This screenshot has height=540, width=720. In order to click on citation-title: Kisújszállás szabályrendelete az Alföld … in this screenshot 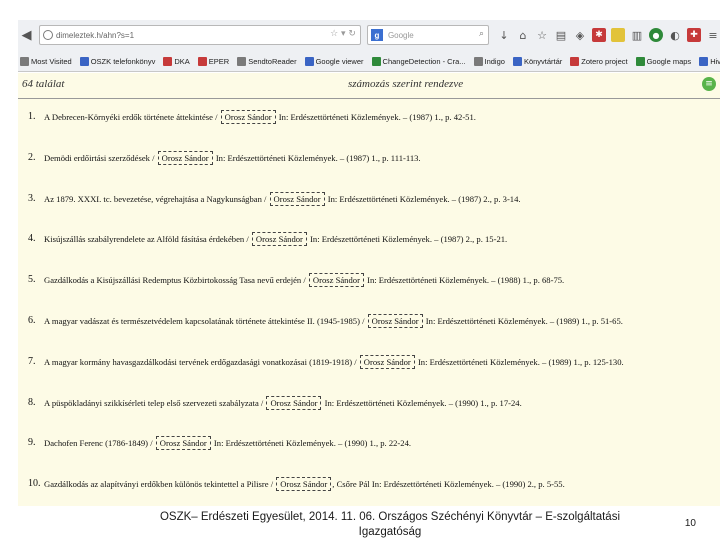, I will do `click(147, 239)`.